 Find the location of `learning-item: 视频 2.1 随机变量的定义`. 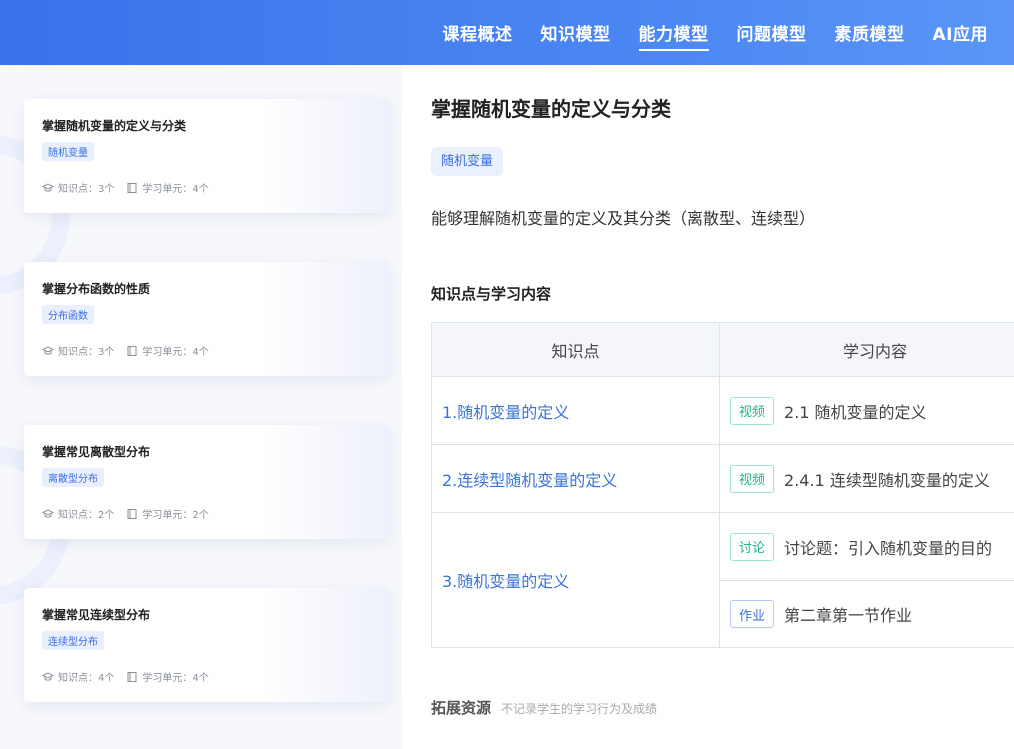

learning-item: 视频 2.1 随机变量的定义 is located at coordinates (867, 410).